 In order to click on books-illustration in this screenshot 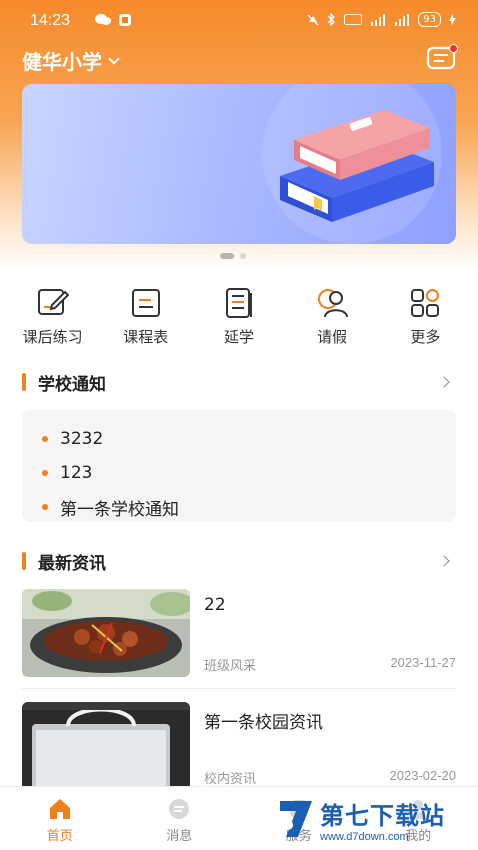, I will do `click(352, 164)`.